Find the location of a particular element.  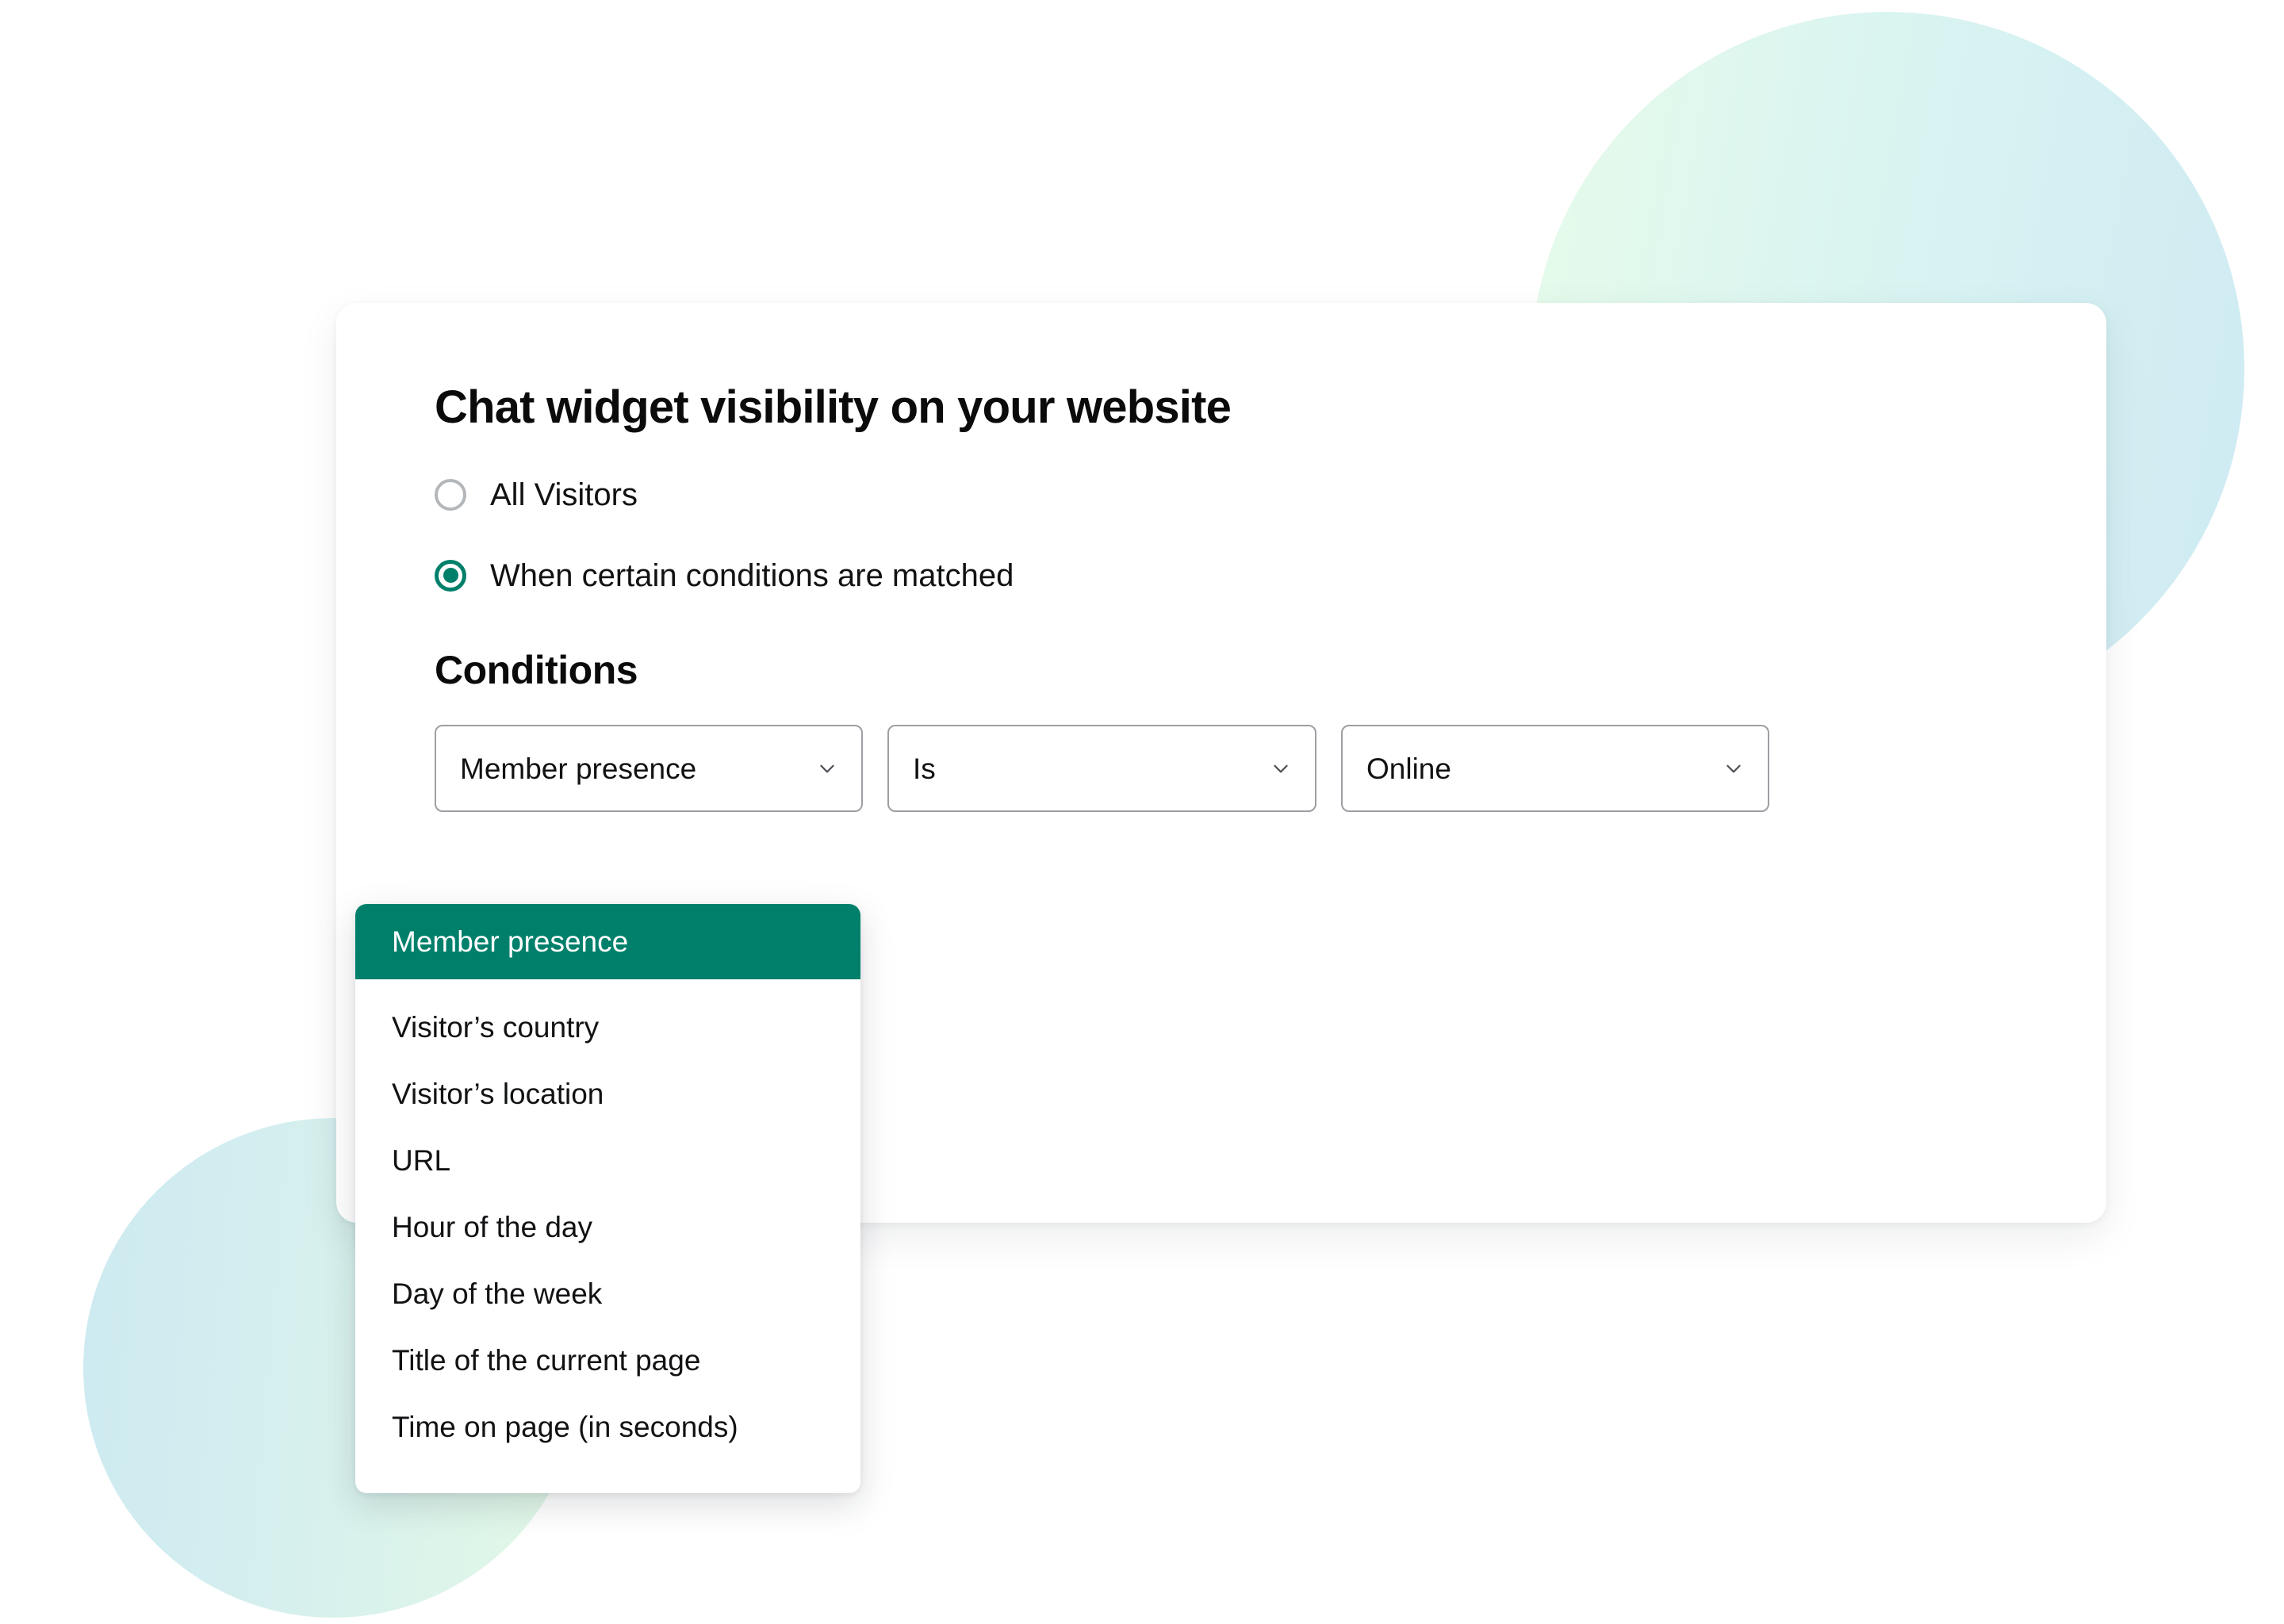

page-title: Chat widget visibility on your website is located at coordinates (833, 407).